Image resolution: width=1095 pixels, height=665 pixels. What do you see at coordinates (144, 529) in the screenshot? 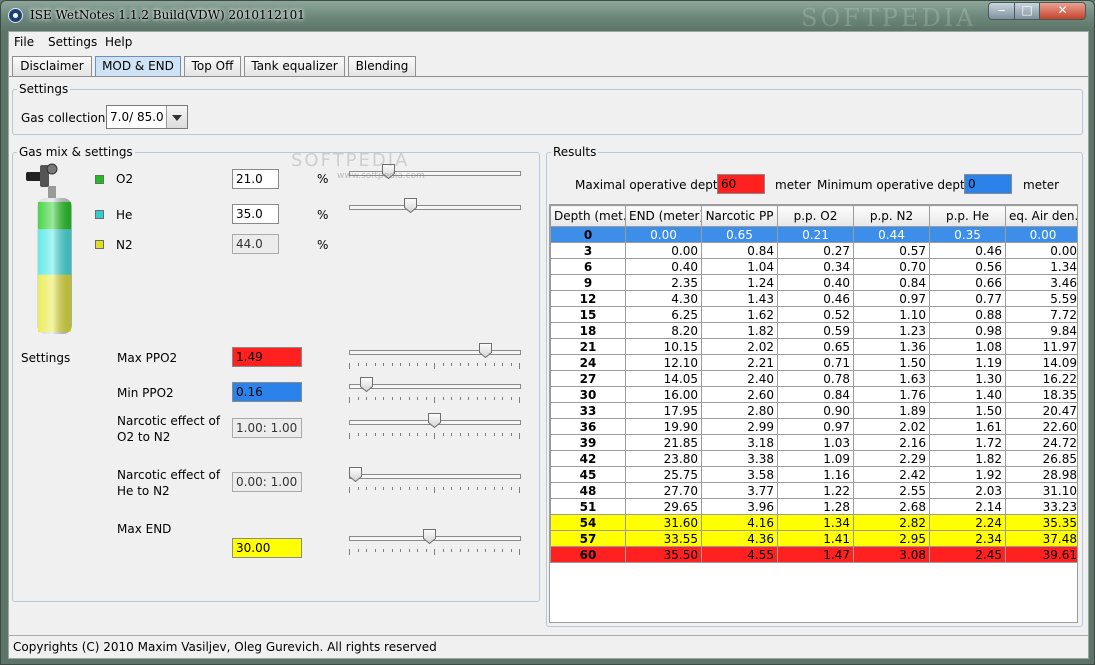
I see `max-end-label: Max END` at bounding box center [144, 529].